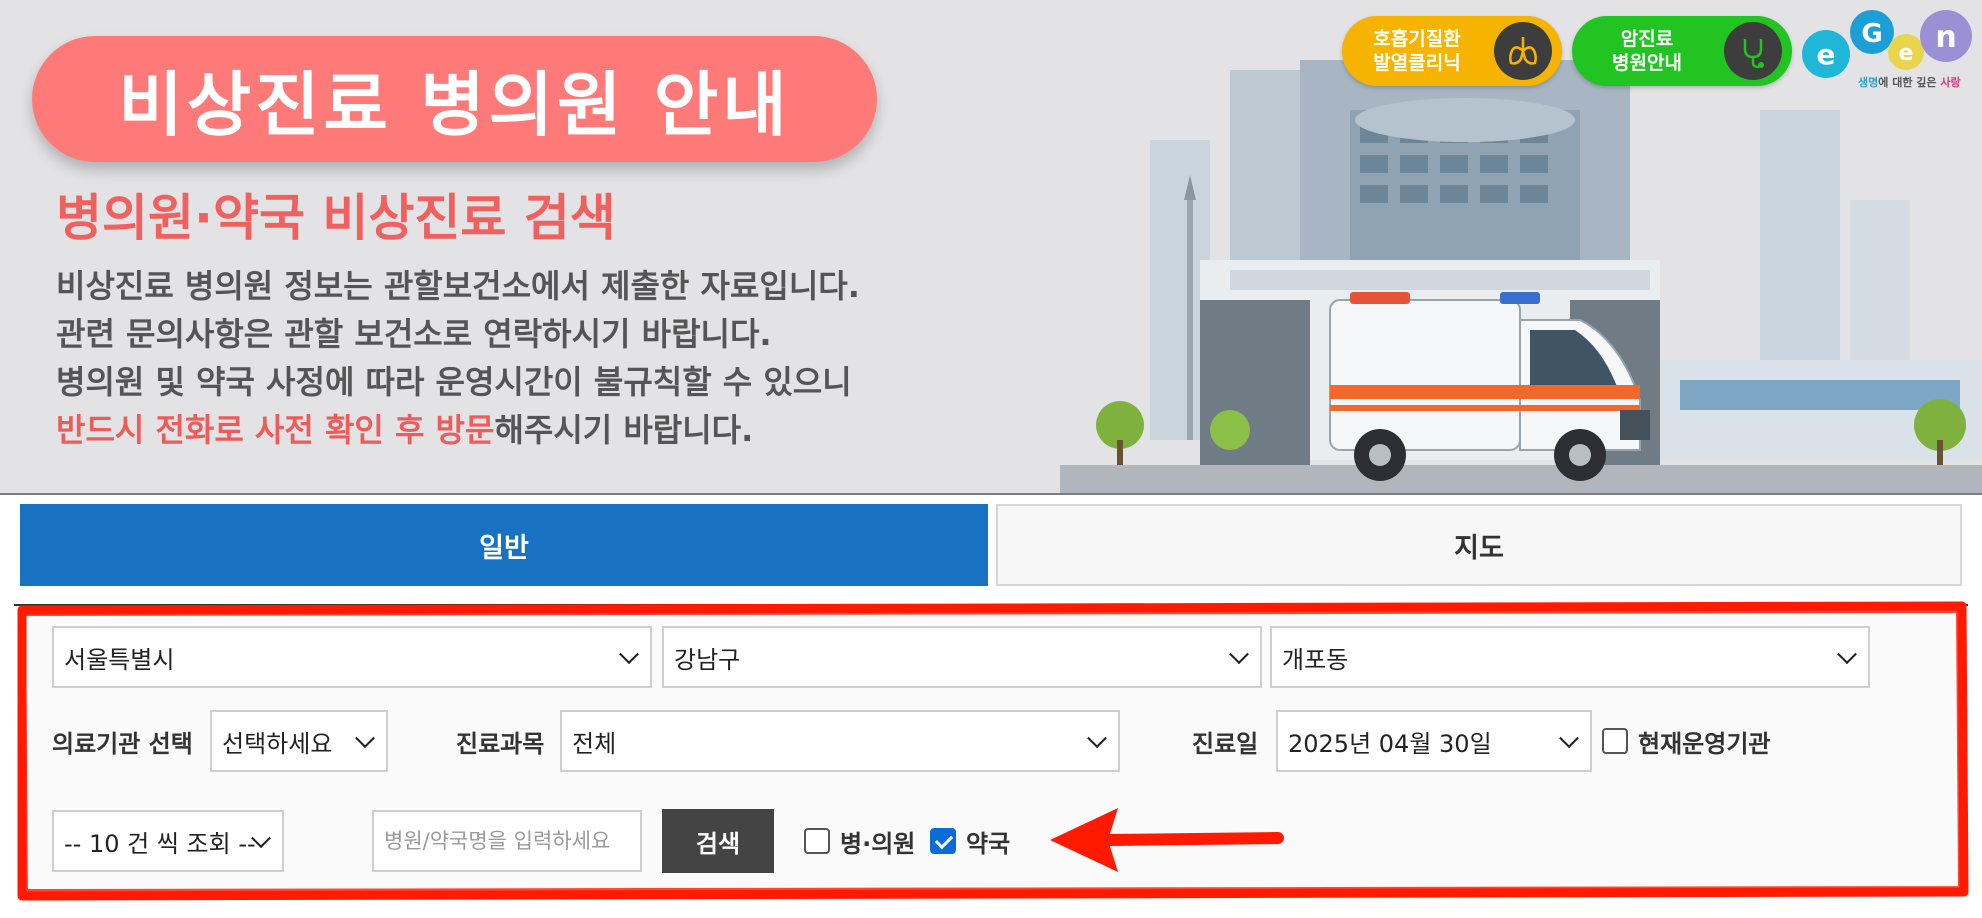 The image size is (1982, 918). Describe the element at coordinates (277, 743) in the screenshot. I see `facility-value: 선택하세요` at that location.